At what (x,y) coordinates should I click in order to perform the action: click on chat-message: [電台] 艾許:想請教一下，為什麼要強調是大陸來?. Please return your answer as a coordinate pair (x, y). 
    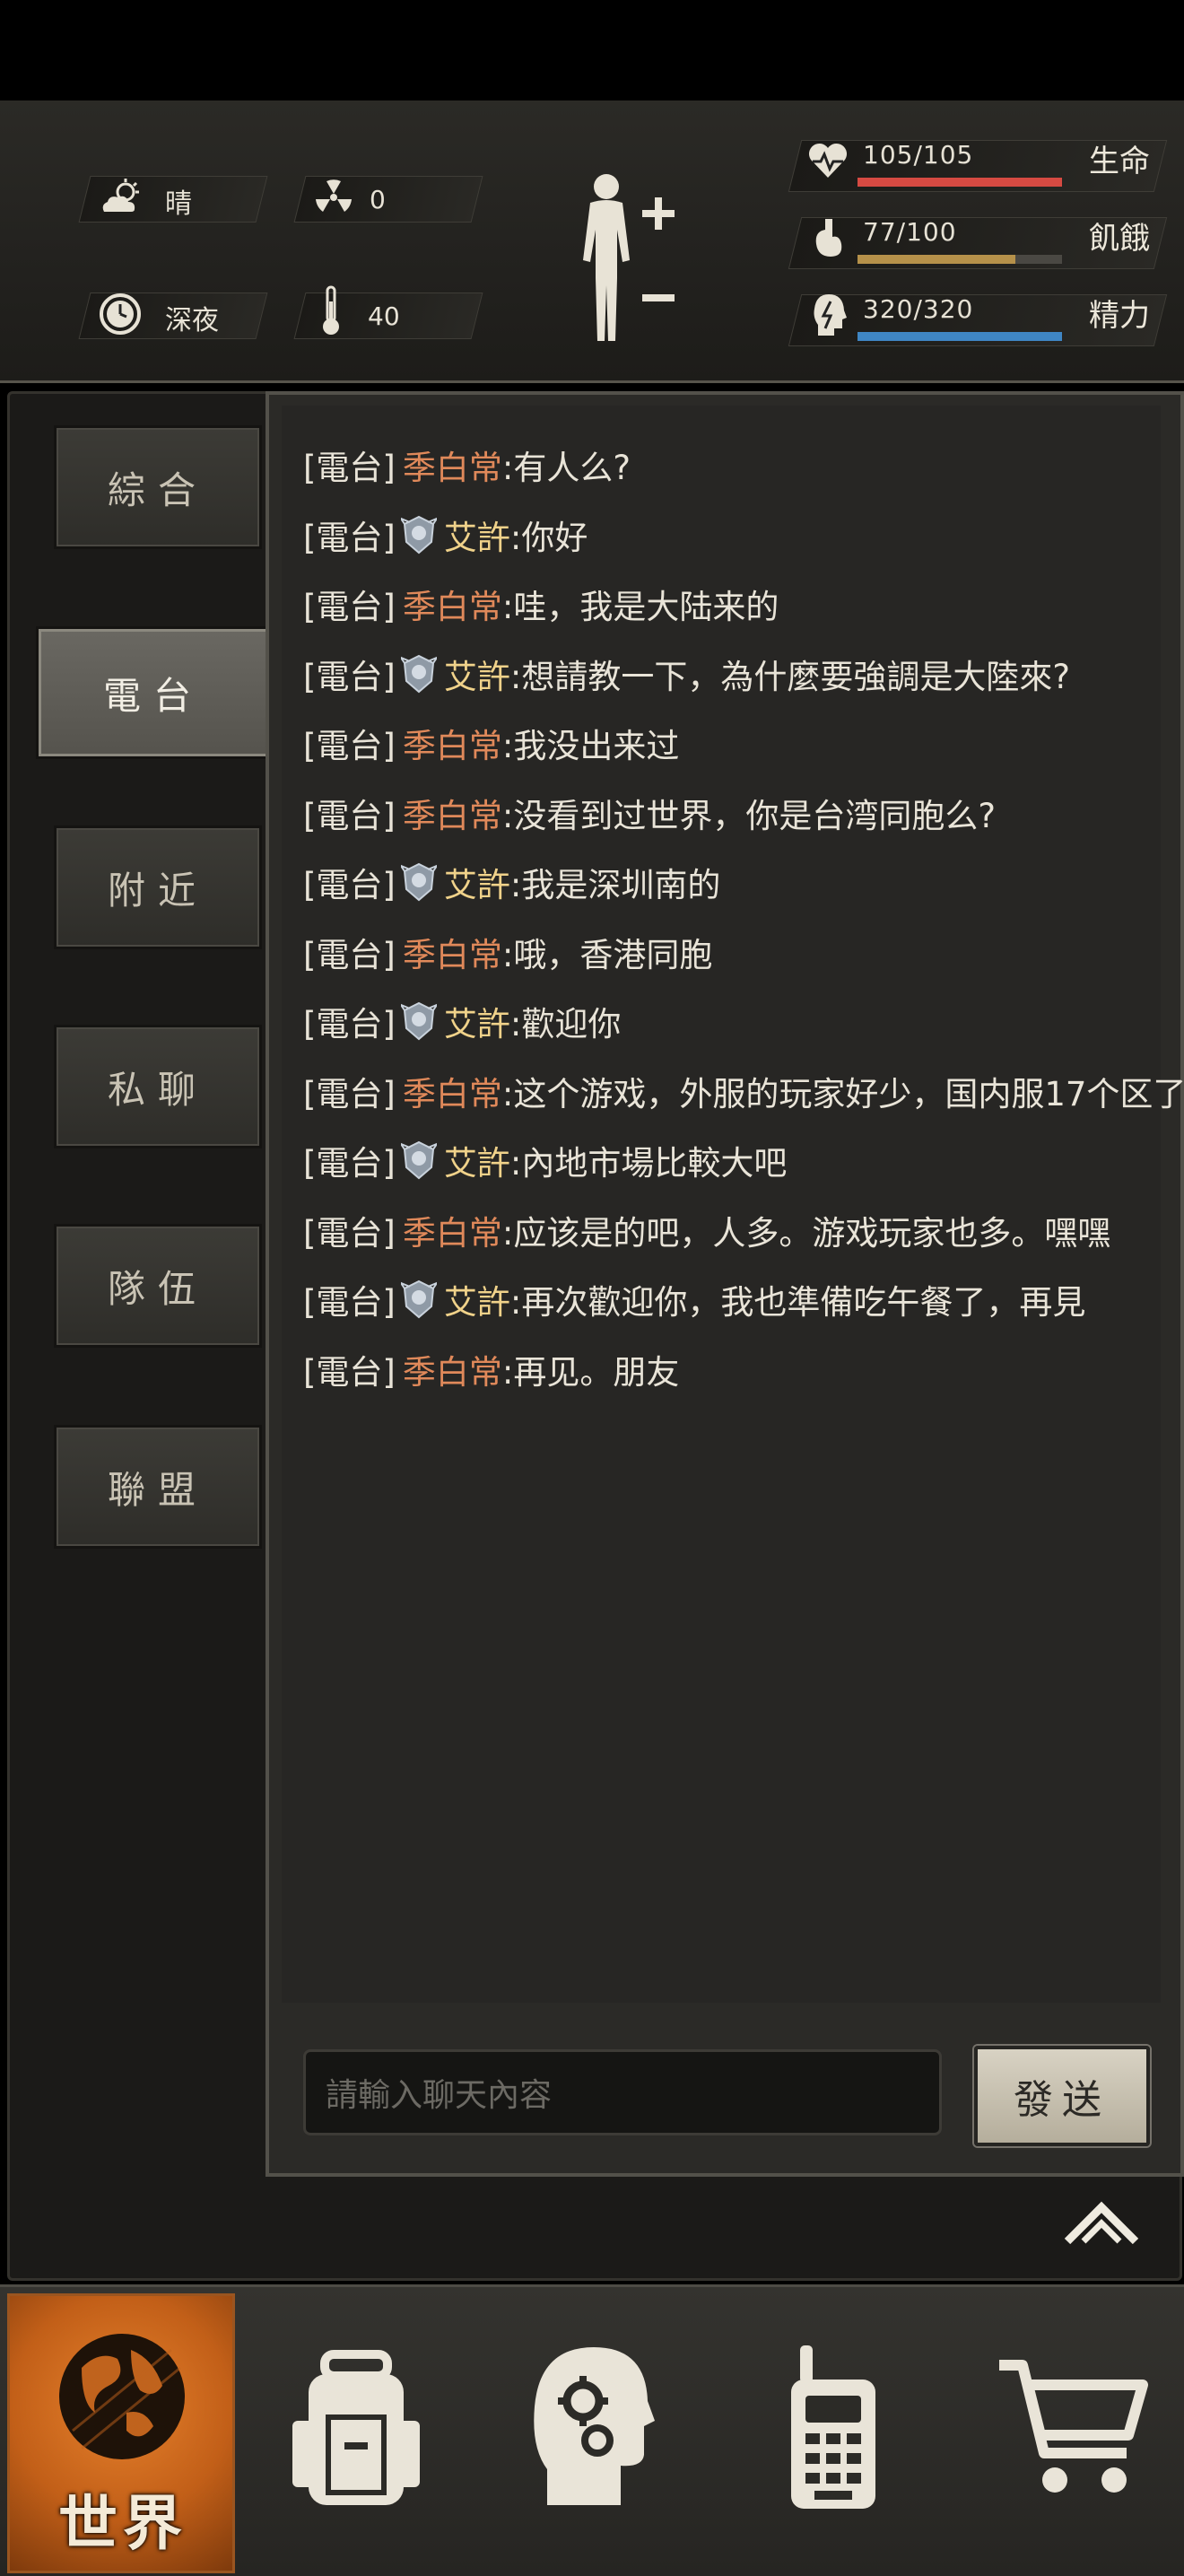
    Looking at the image, I should click on (687, 678).